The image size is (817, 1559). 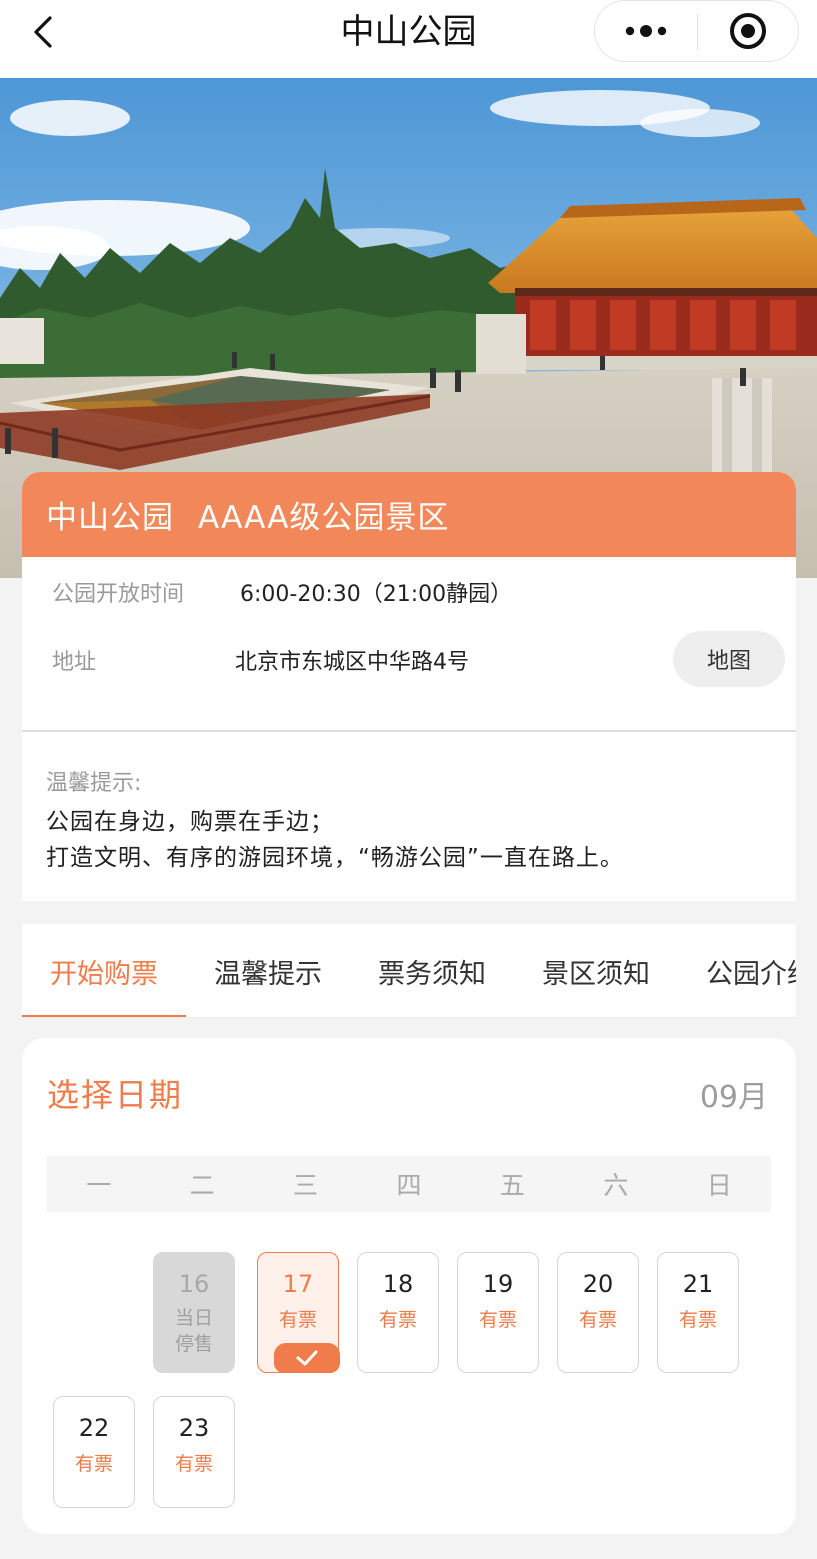 I want to click on address-label: 地址, so click(x=74, y=662).